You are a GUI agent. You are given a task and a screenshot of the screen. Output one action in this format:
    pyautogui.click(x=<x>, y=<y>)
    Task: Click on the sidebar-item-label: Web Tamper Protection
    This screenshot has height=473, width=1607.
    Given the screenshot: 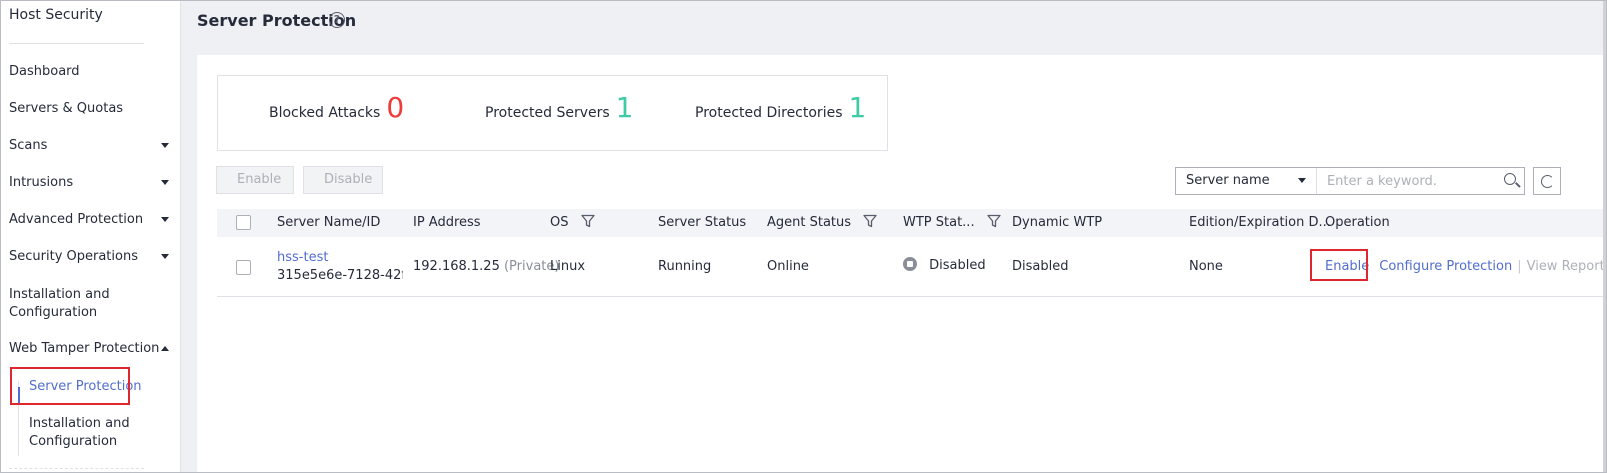 What is the action you would take?
    pyautogui.click(x=84, y=348)
    